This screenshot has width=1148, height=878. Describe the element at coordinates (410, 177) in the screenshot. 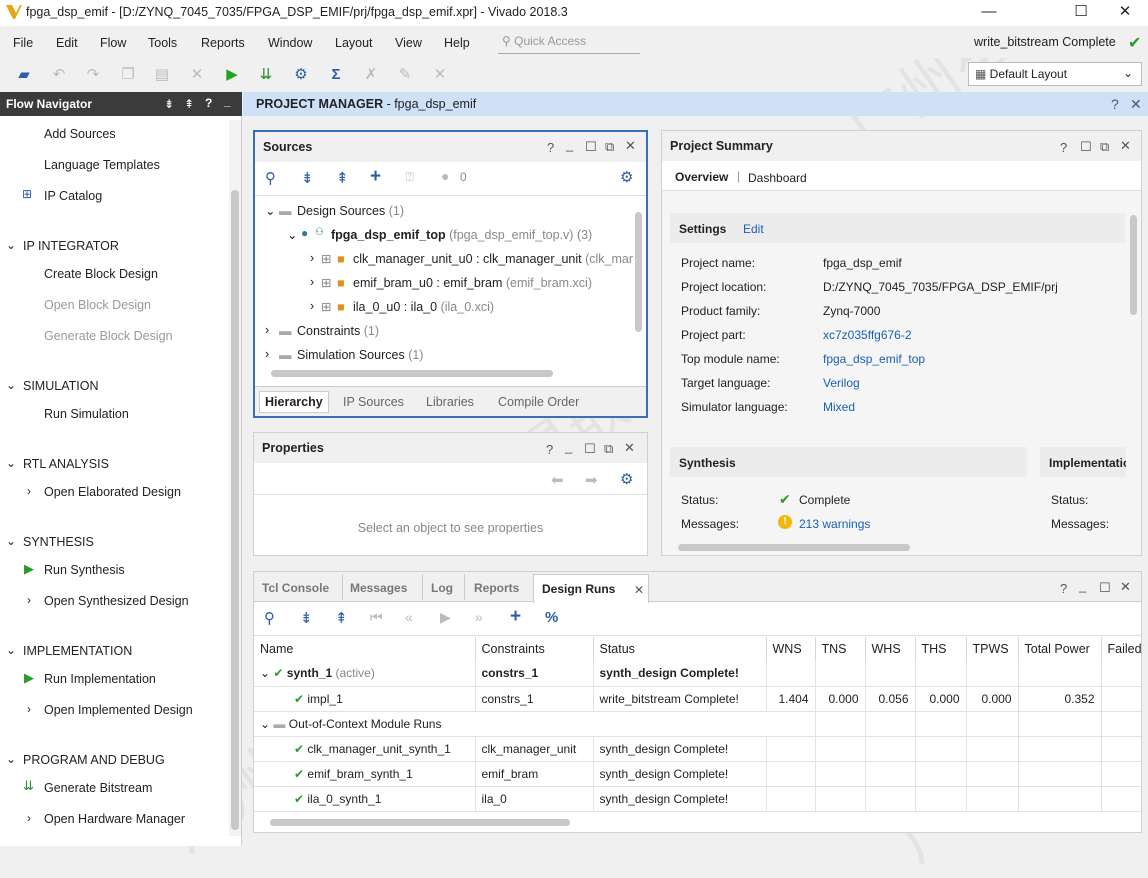

I see `unknown-file-icon: ⍰` at that location.